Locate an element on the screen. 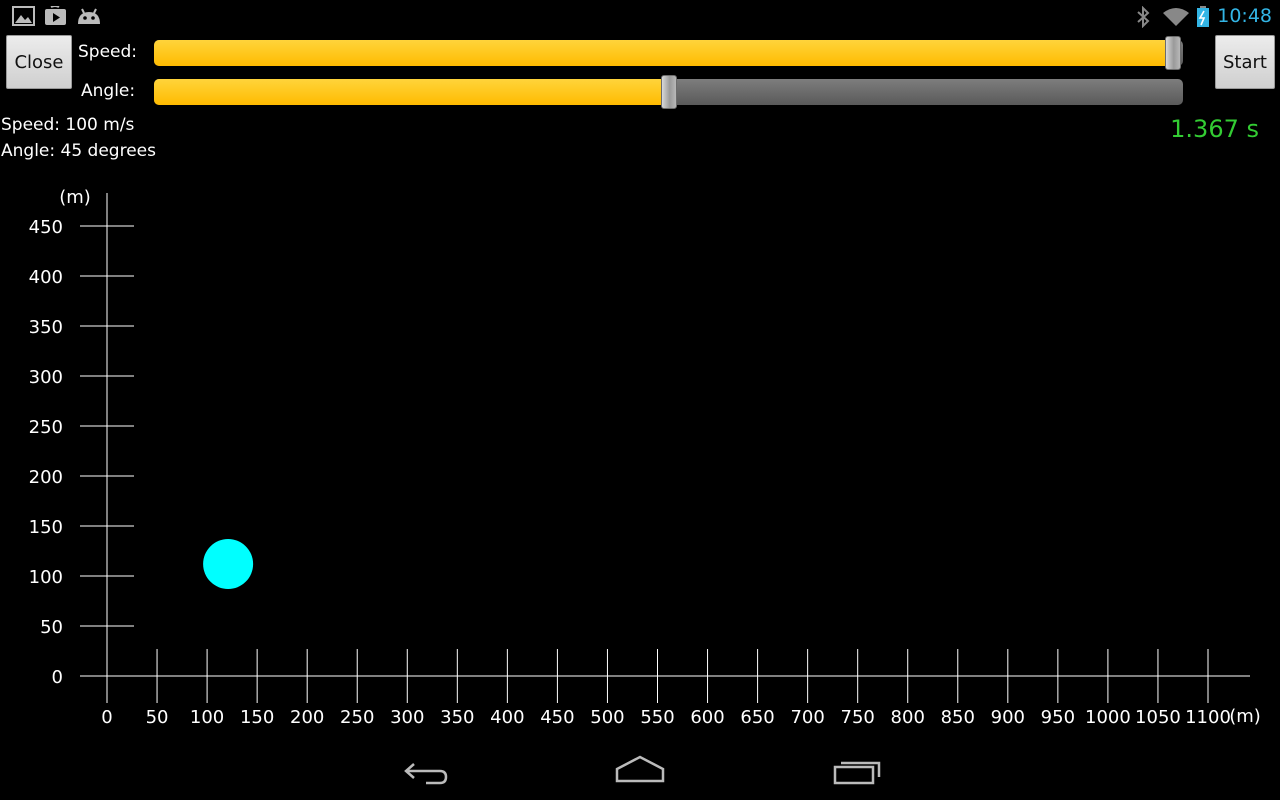 The height and width of the screenshot is (800, 1280). y-tick-label: 300 is located at coordinates (46, 377).